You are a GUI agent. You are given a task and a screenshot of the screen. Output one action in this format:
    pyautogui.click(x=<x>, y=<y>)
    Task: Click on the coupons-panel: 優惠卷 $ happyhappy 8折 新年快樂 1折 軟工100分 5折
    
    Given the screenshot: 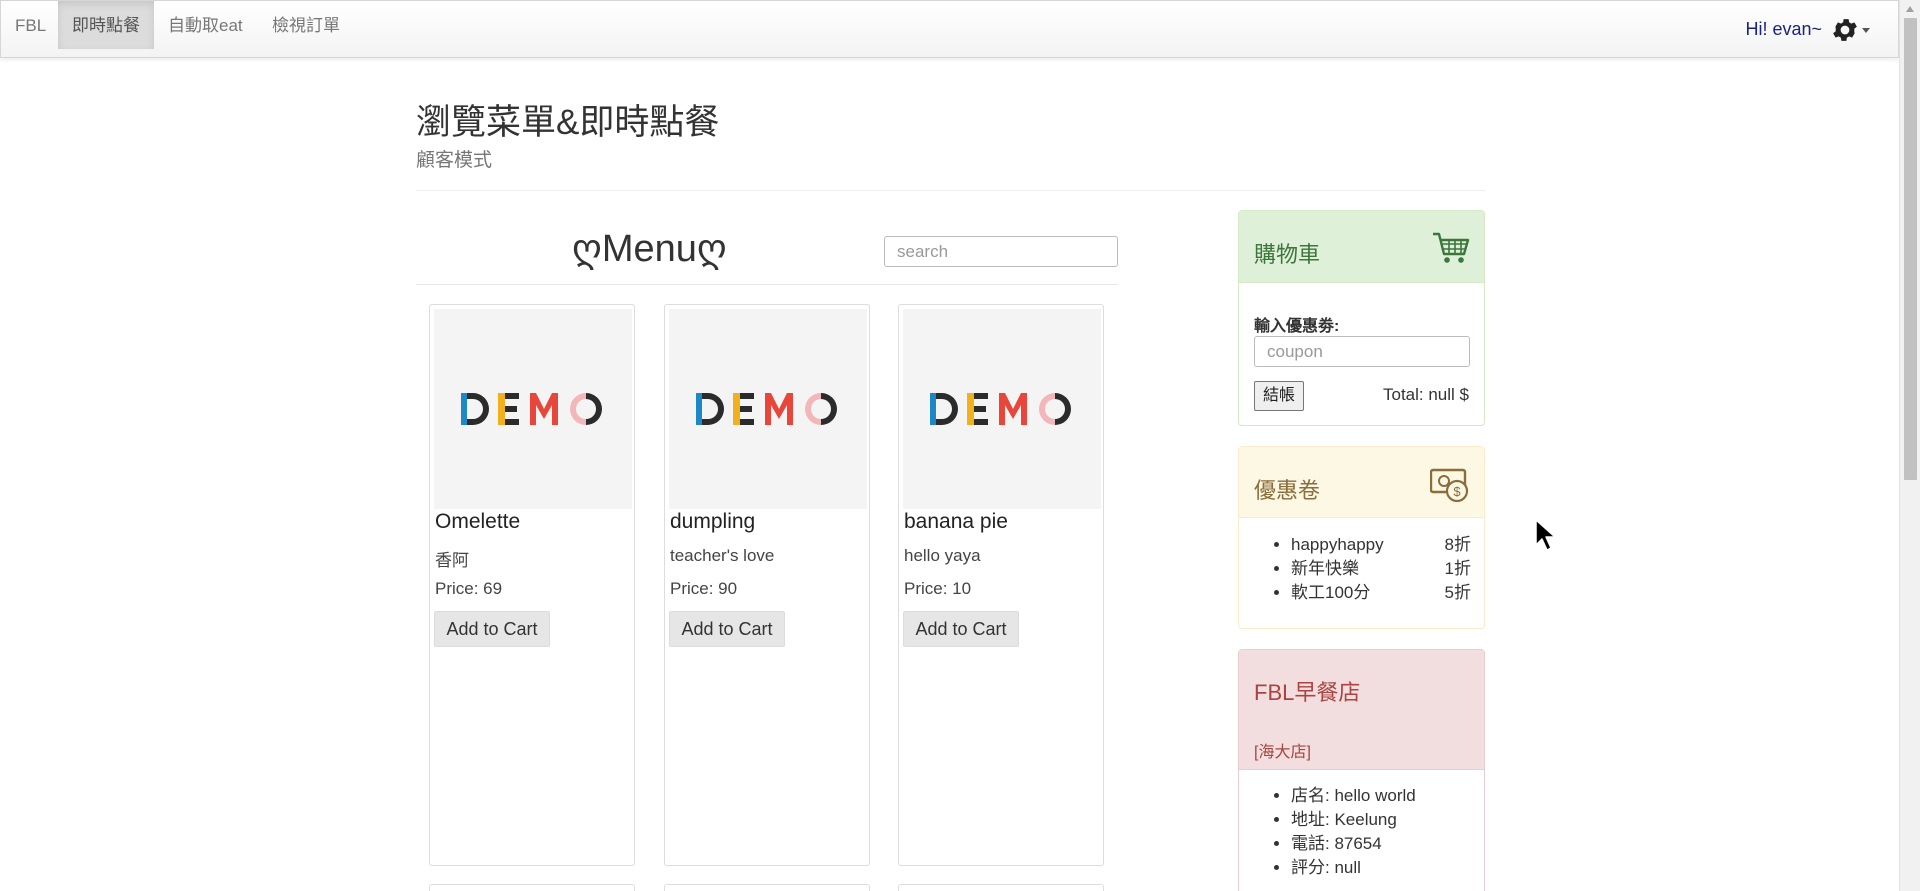 What is the action you would take?
    pyautogui.click(x=1361, y=537)
    